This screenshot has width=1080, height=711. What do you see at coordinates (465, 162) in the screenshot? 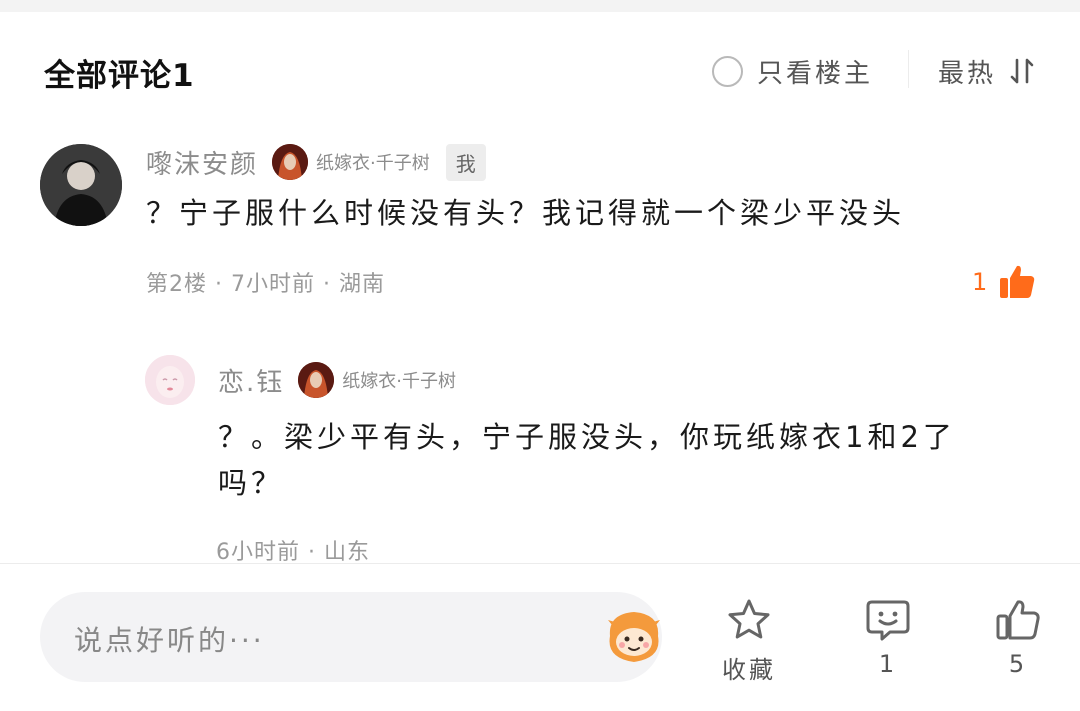
I see `me-tag: 我` at bounding box center [465, 162].